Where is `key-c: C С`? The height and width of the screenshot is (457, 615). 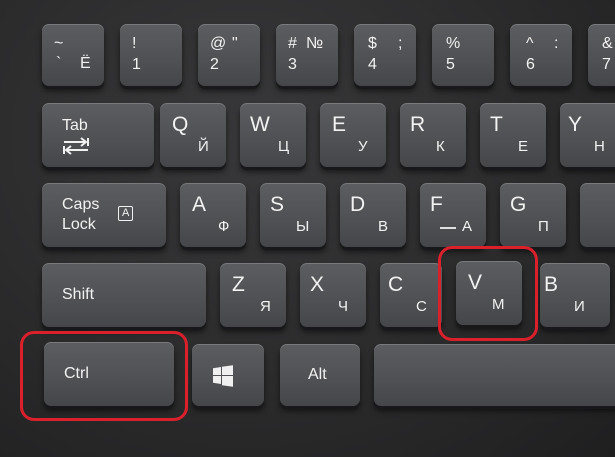 key-c: C С is located at coordinates (411, 295).